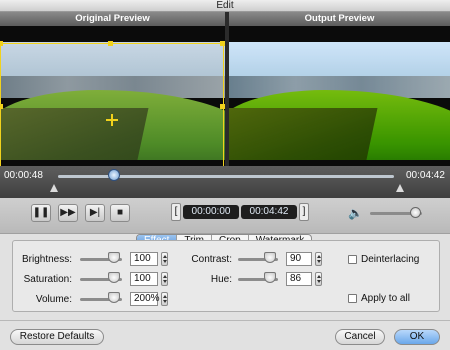 This screenshot has height=350, width=450. Describe the element at coordinates (164, 299) in the screenshot. I see `volume-stepper` at that location.